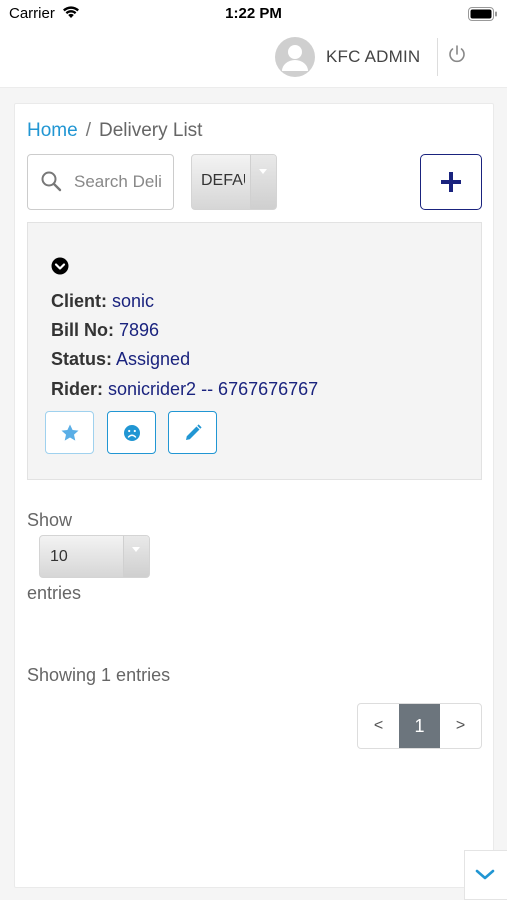 The image size is (507, 900). I want to click on table-info: Showing 1 entries, so click(99, 675).